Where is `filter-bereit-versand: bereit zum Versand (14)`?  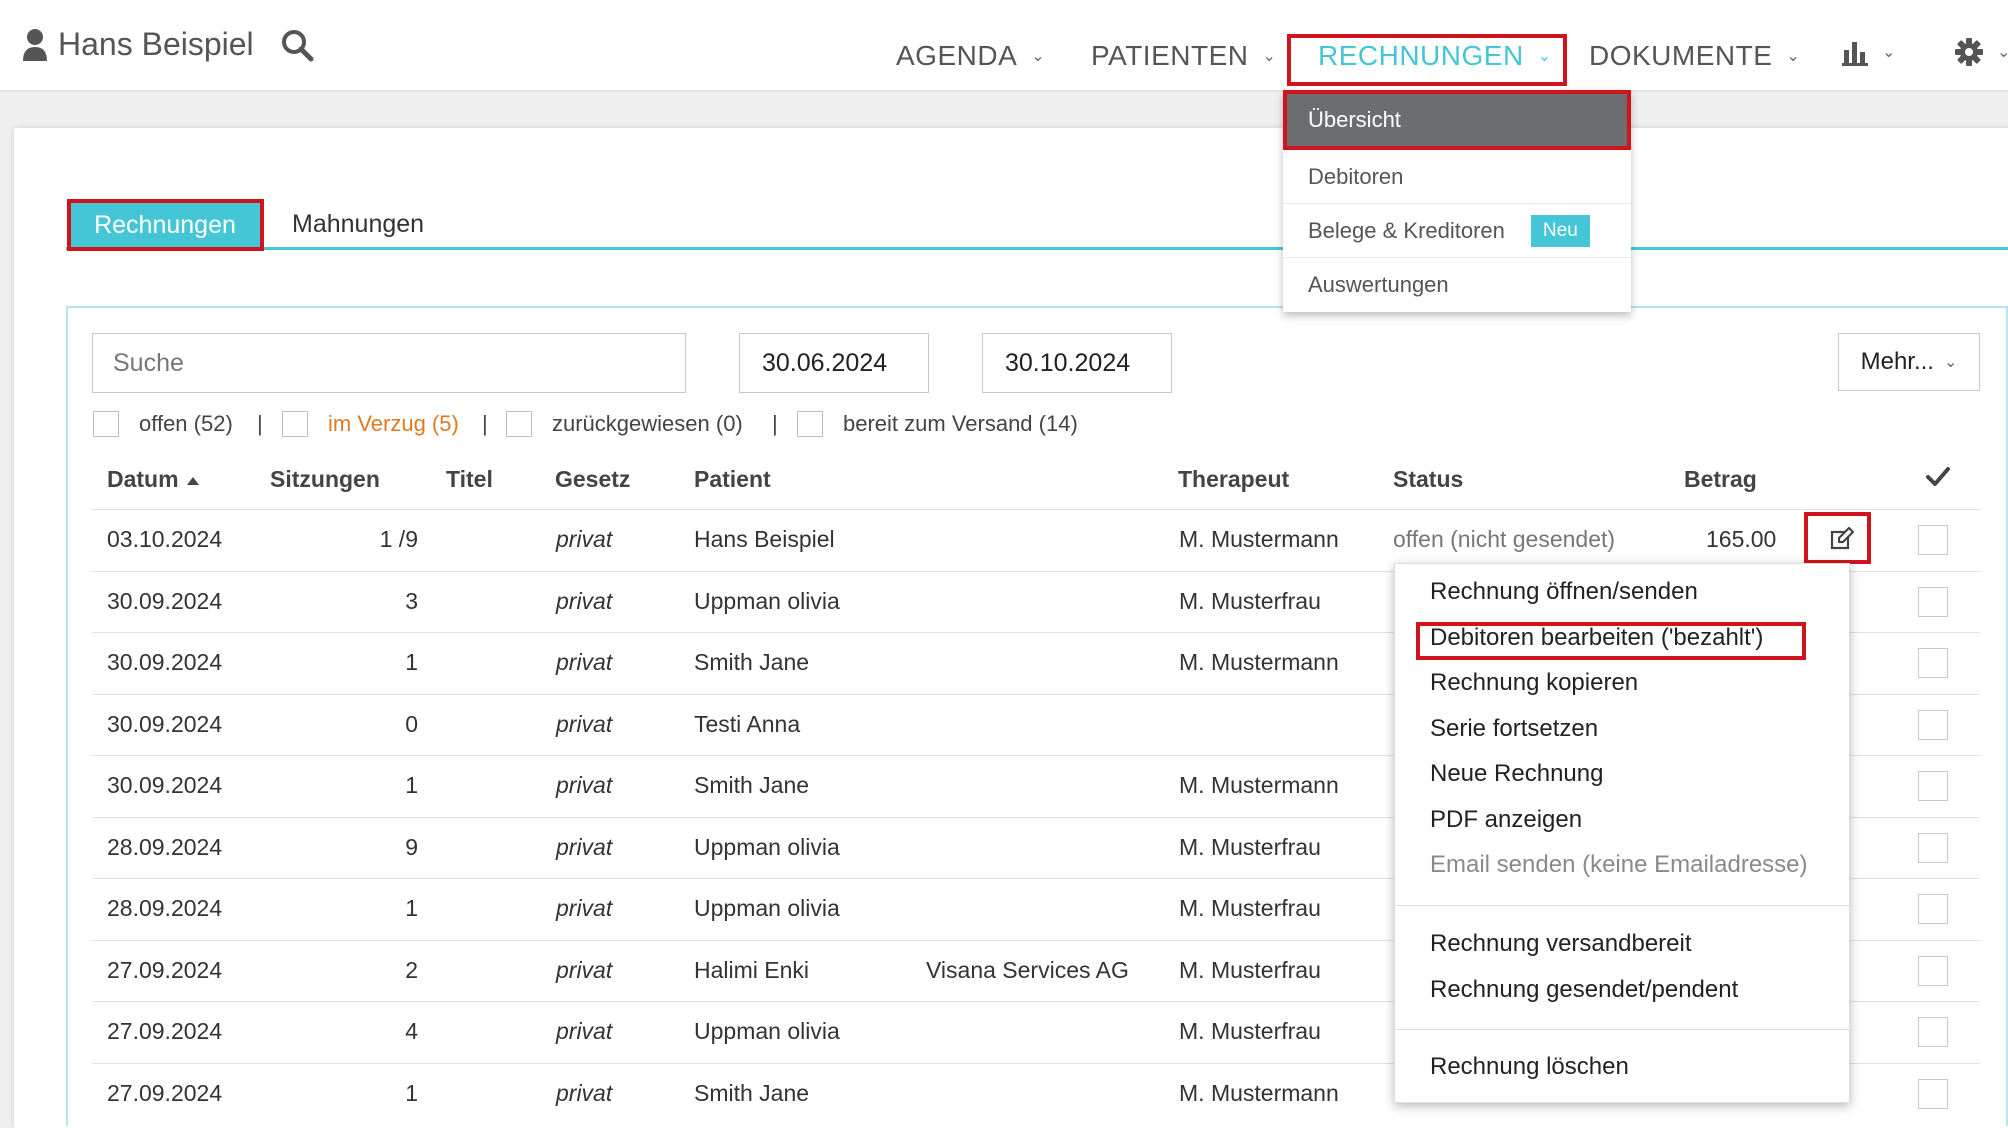 filter-bereit-versand: bereit zum Versand (14) is located at coordinates (937, 424).